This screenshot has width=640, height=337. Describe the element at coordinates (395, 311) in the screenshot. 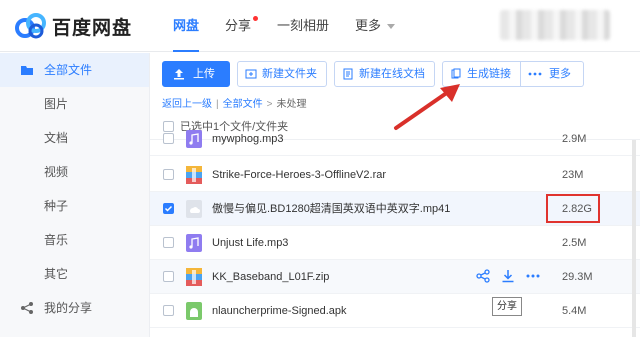

I see `table-row: nlauncherprime-Signed.apk 5.4M` at that location.